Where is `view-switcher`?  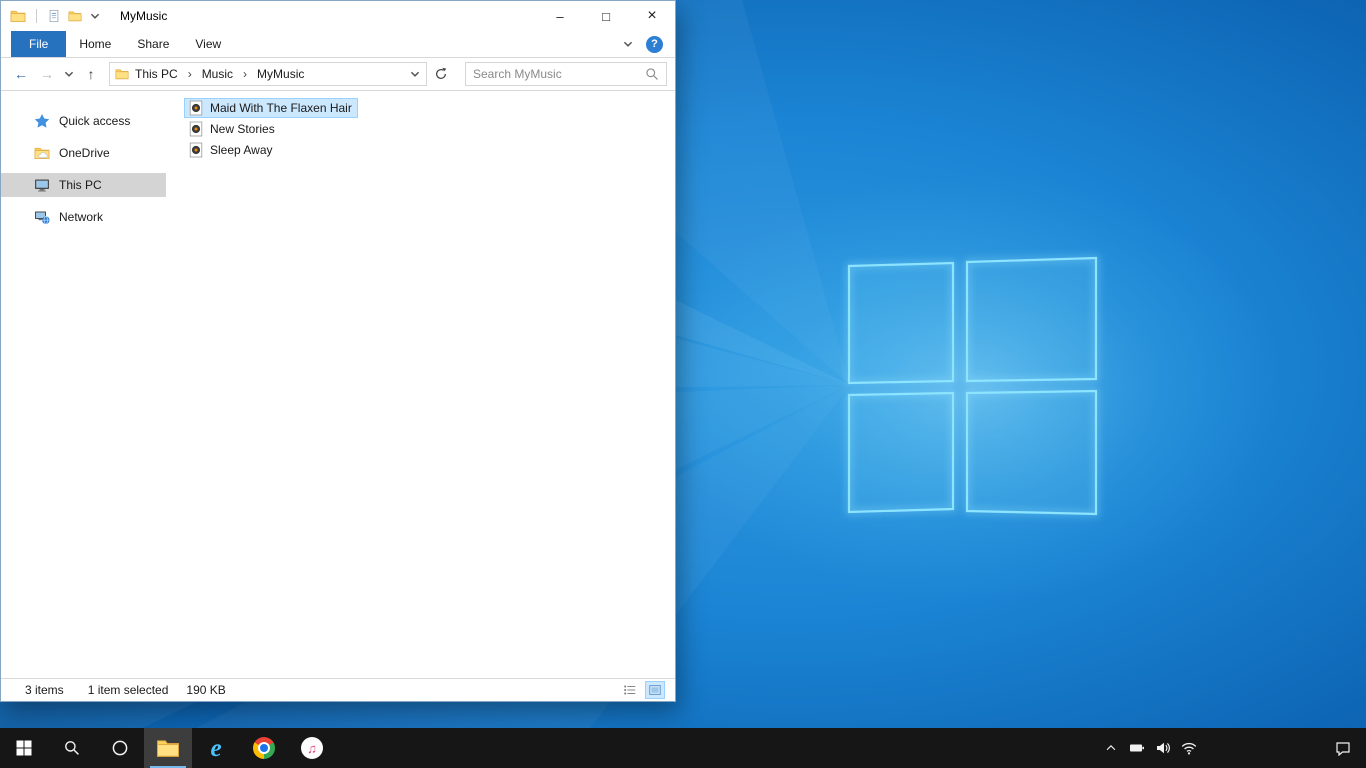 view-switcher is located at coordinates (647, 690).